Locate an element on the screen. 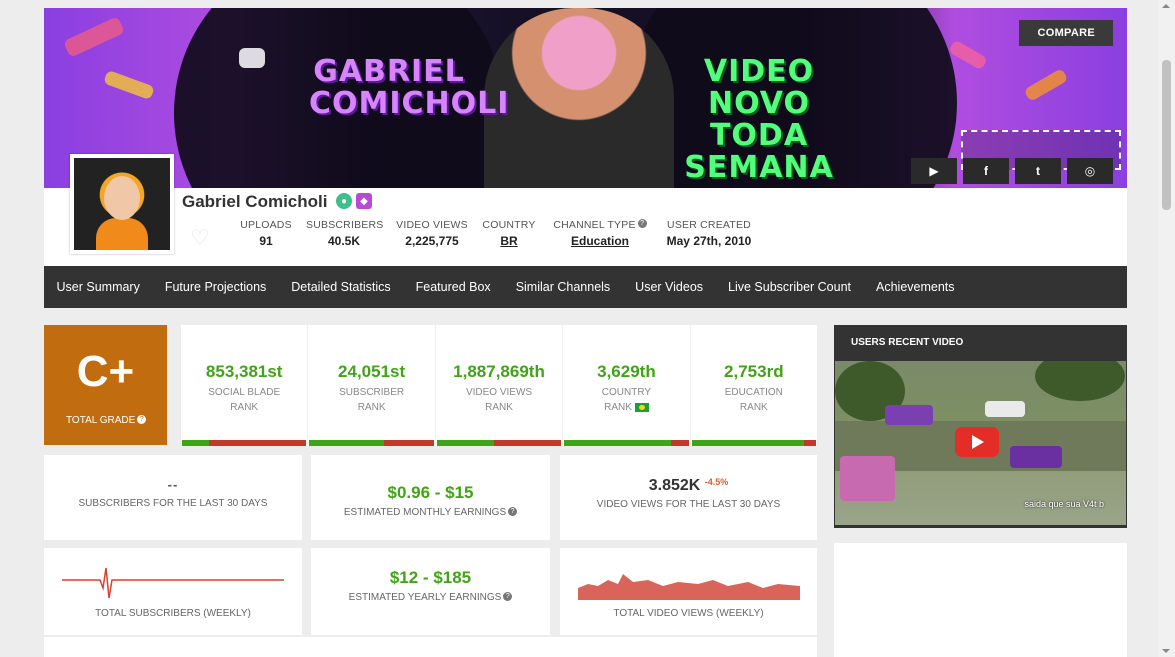 The image size is (1175, 657). brazil-flag-icon is located at coordinates (641, 407).